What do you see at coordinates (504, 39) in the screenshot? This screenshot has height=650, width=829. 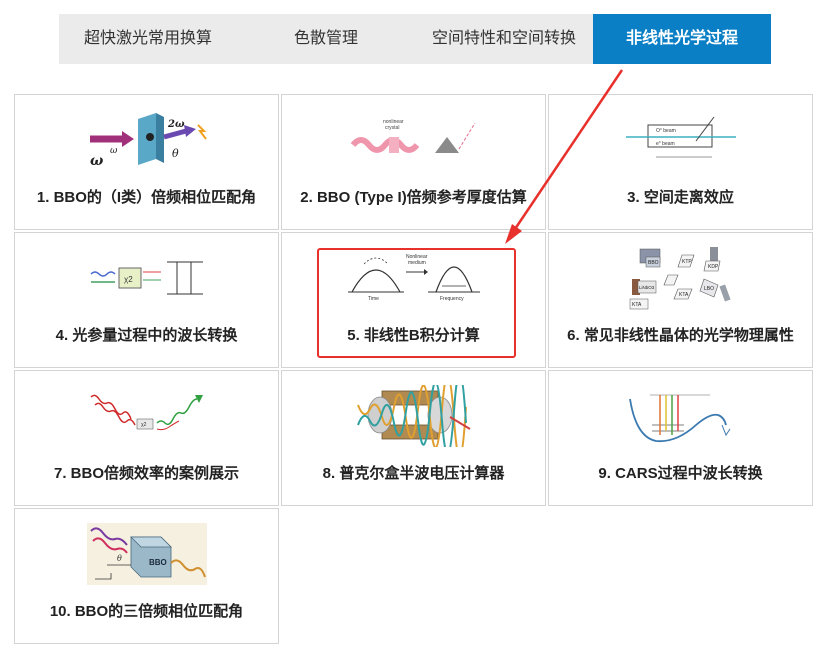 I see `tab-spatial-properties: 空间特性和空间转换` at bounding box center [504, 39].